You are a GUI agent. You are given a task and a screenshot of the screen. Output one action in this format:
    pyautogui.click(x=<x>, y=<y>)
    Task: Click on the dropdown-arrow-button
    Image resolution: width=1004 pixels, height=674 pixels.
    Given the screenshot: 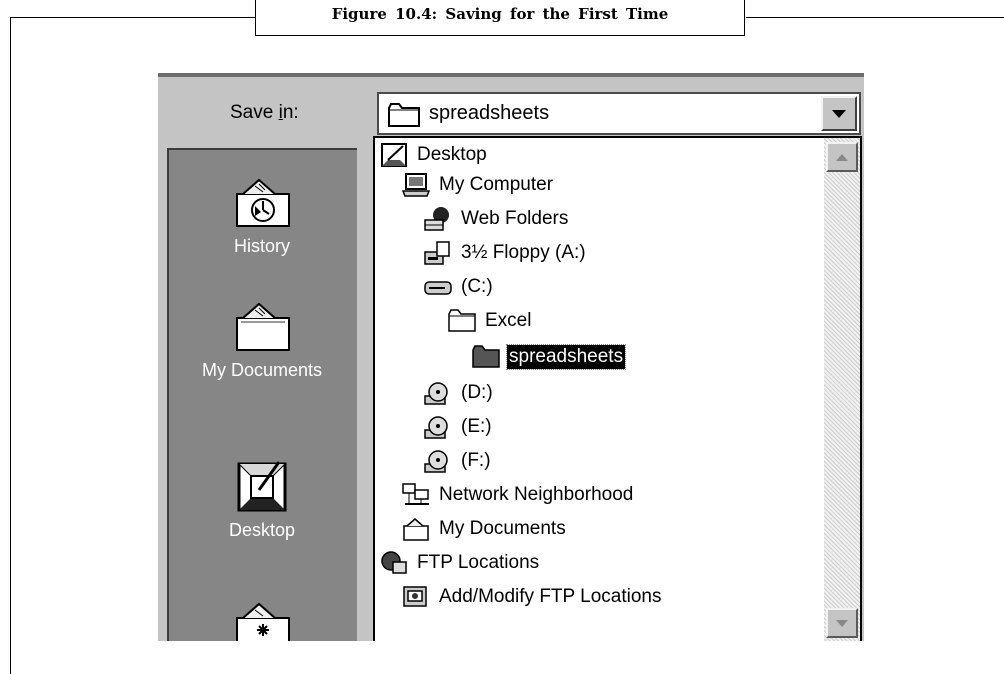 What is the action you would take?
    pyautogui.click(x=839, y=113)
    